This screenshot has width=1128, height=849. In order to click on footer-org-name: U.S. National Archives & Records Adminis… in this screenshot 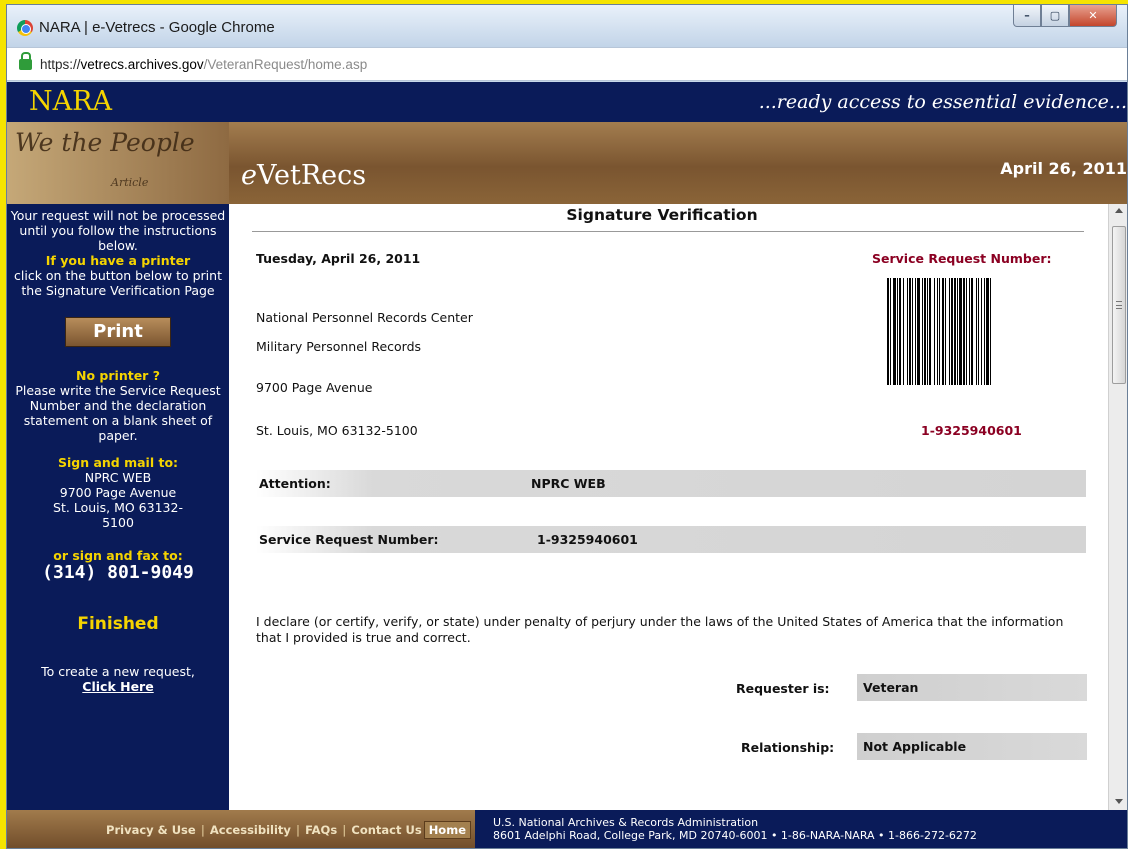, I will do `click(626, 822)`.